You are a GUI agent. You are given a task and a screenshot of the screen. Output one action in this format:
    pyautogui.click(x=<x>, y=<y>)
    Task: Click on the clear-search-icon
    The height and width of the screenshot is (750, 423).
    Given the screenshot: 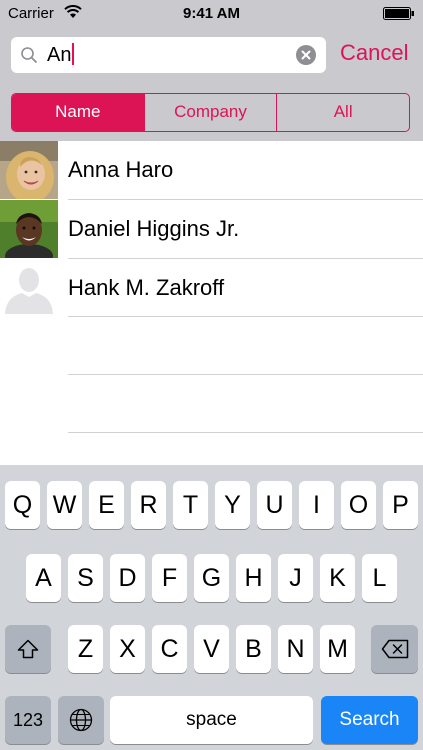 What is the action you would take?
    pyautogui.click(x=306, y=55)
    